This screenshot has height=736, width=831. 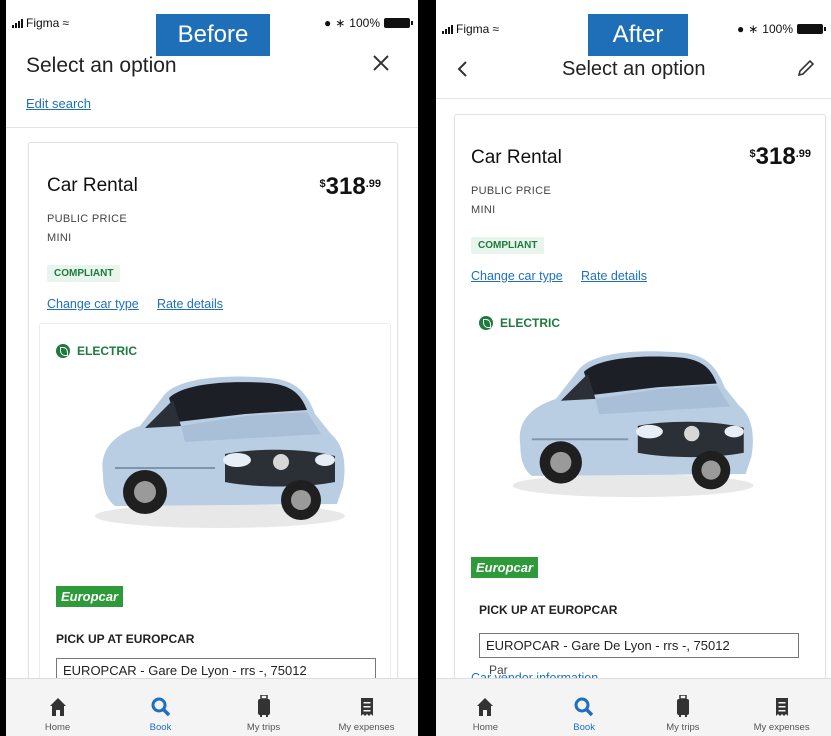 I want to click on back-chevron-icon, so click(x=462, y=69).